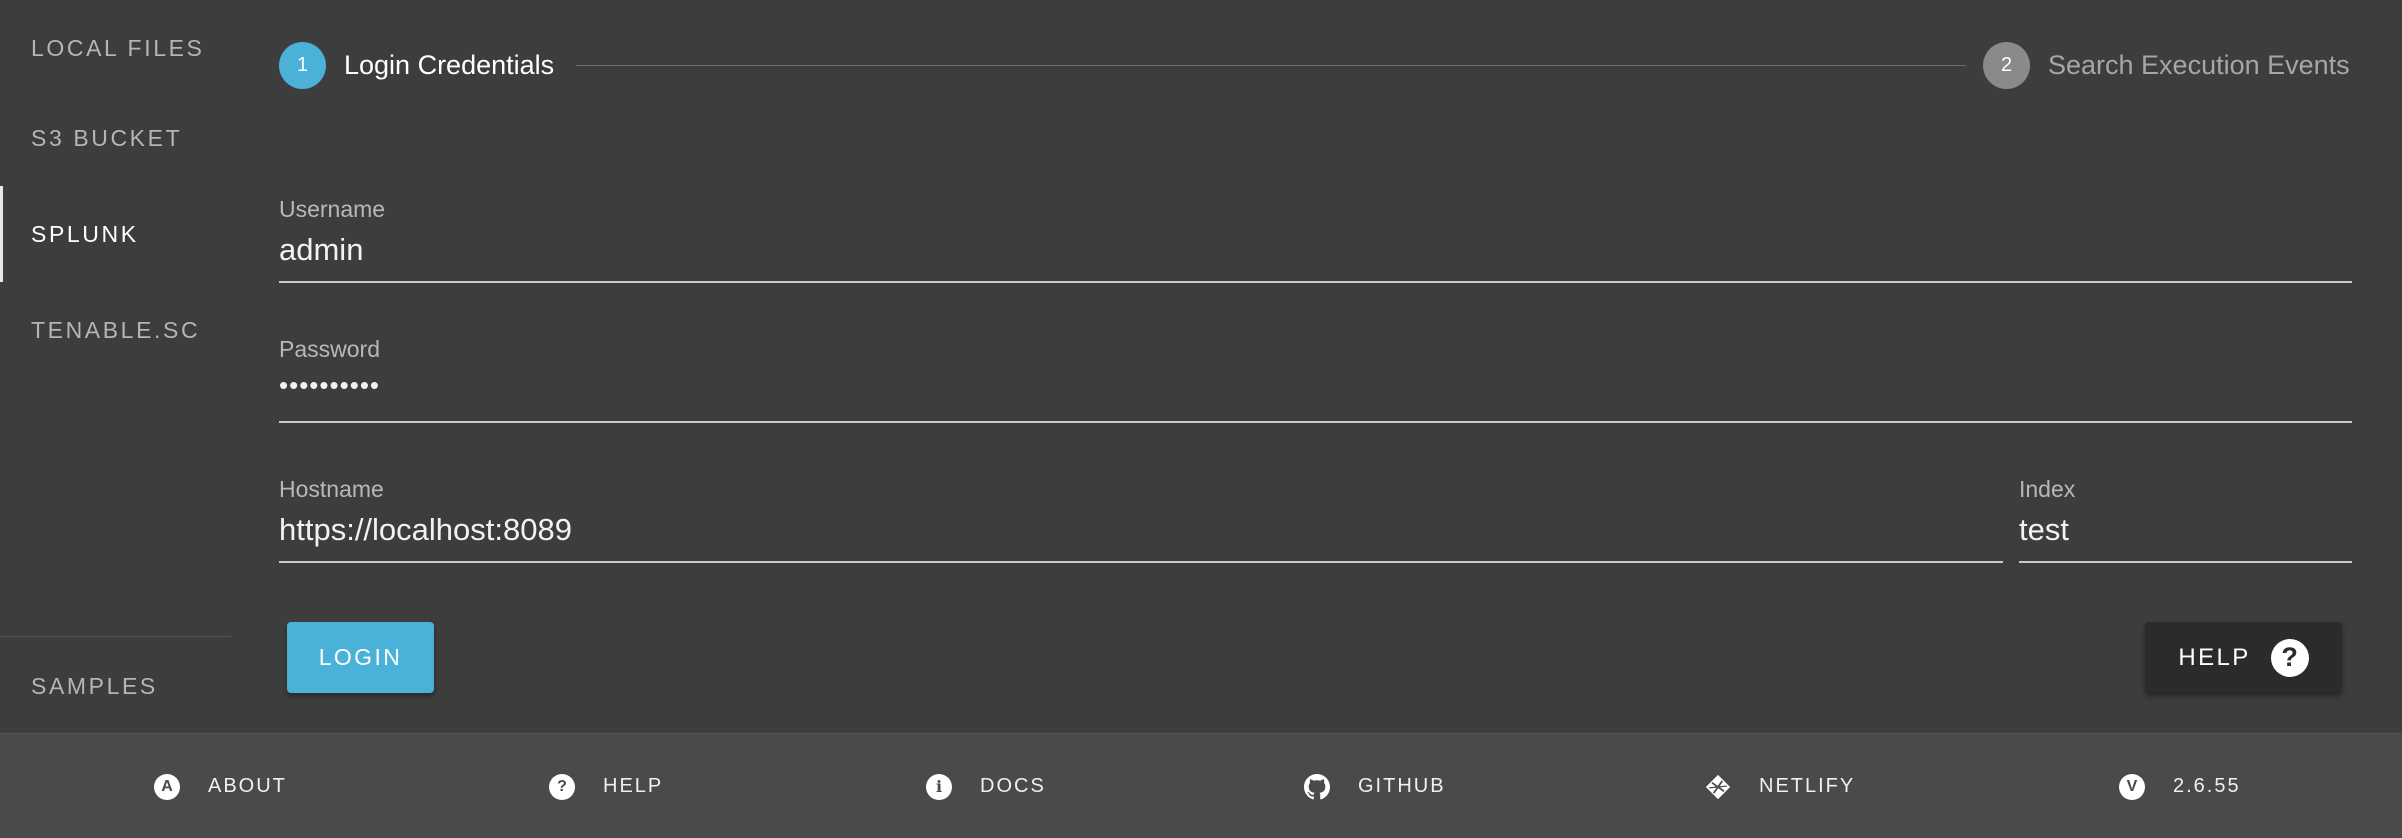 This screenshot has height=838, width=2402. What do you see at coordinates (2047, 489) in the screenshot?
I see `index-label: Index` at bounding box center [2047, 489].